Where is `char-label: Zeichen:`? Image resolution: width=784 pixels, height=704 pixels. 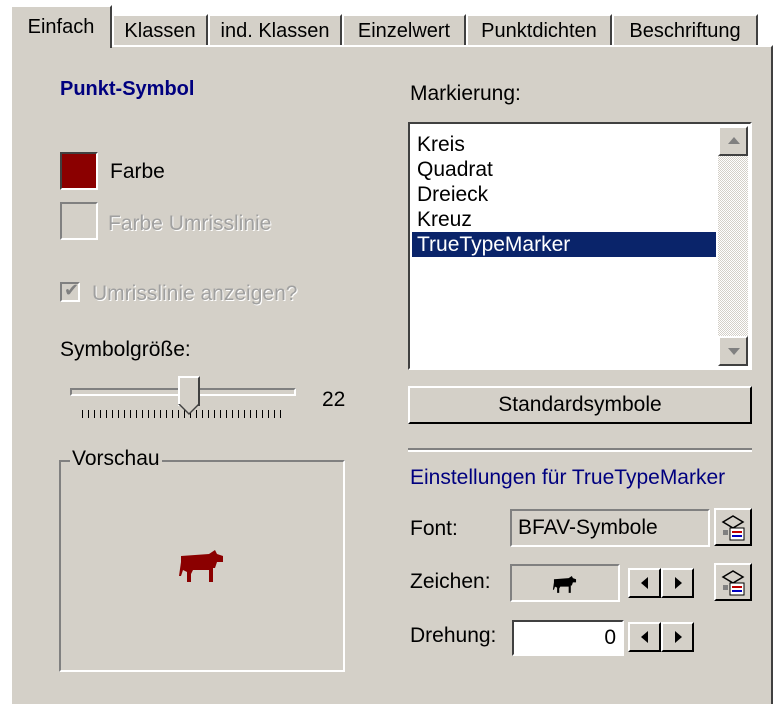
char-label: Zeichen: is located at coordinates (450, 581).